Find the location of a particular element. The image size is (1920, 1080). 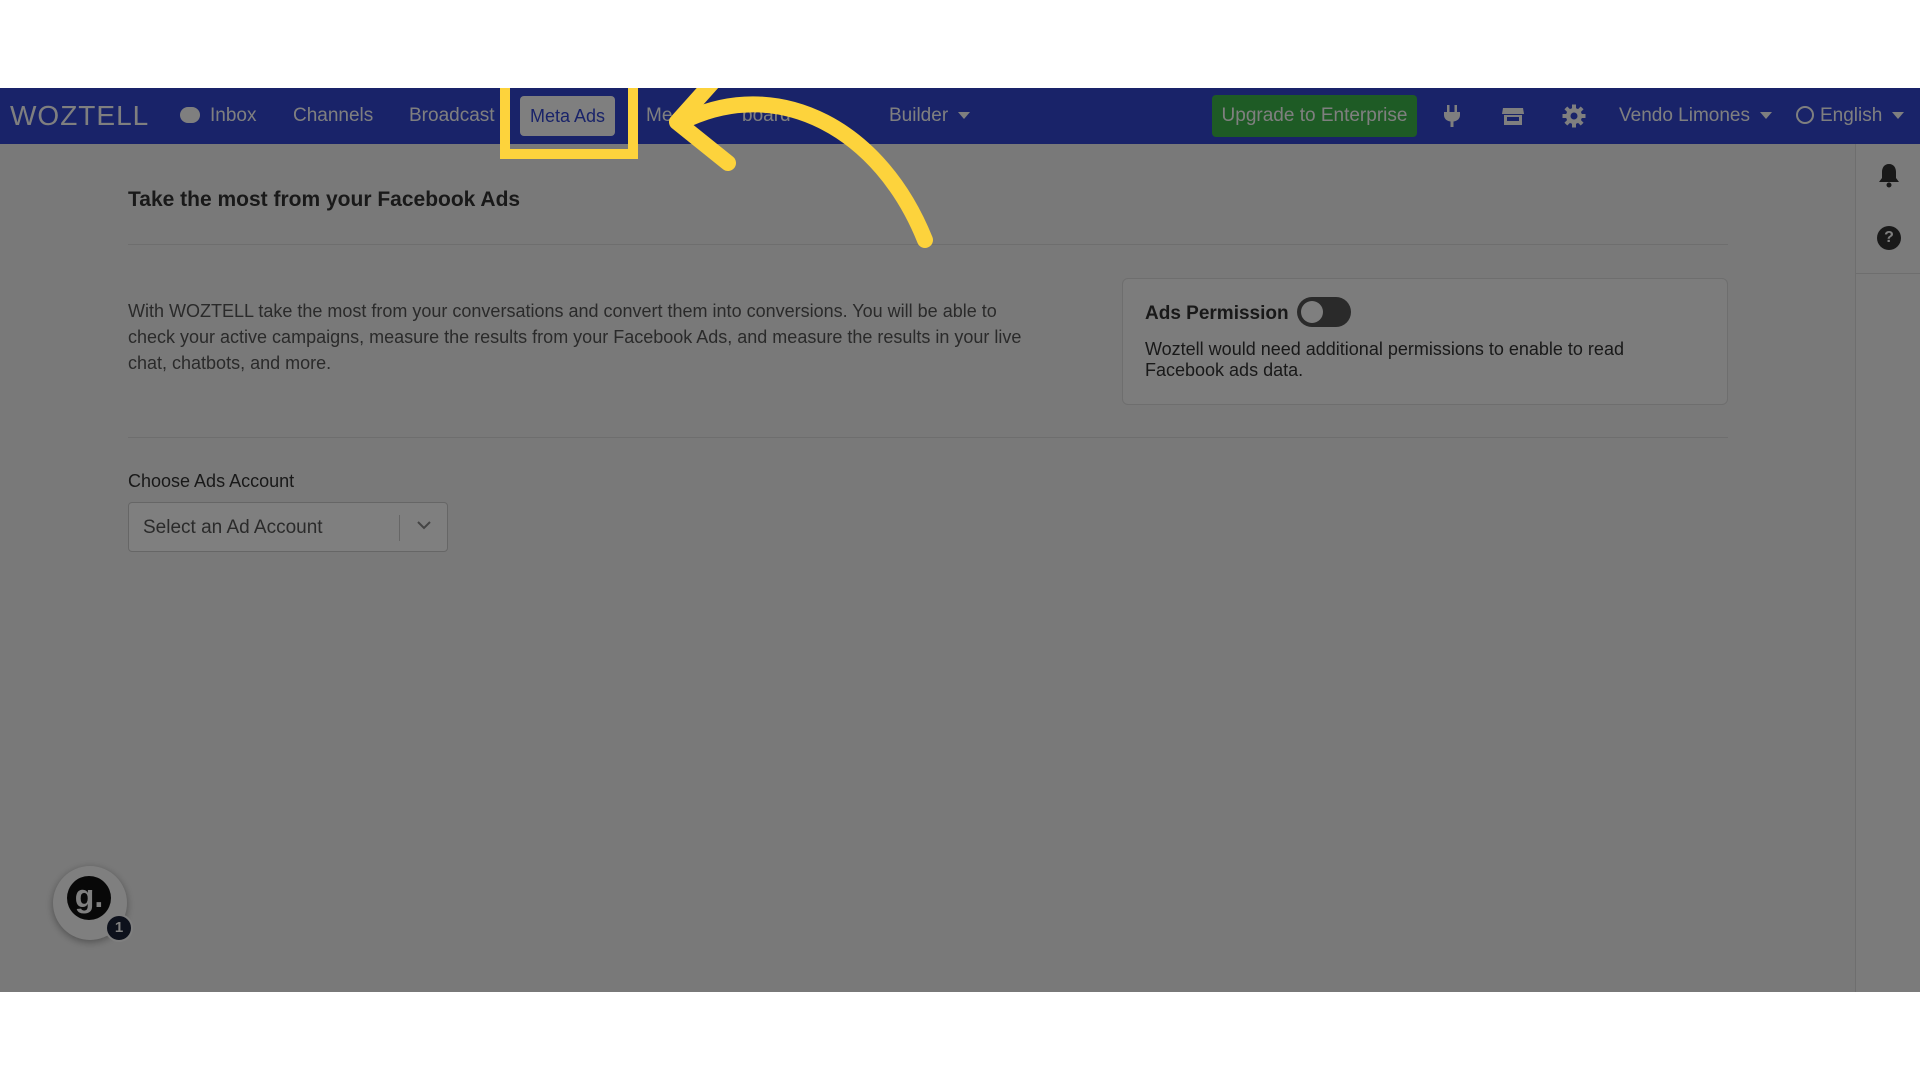

ads-account-label: Choose Ads Account is located at coordinates (211, 481).